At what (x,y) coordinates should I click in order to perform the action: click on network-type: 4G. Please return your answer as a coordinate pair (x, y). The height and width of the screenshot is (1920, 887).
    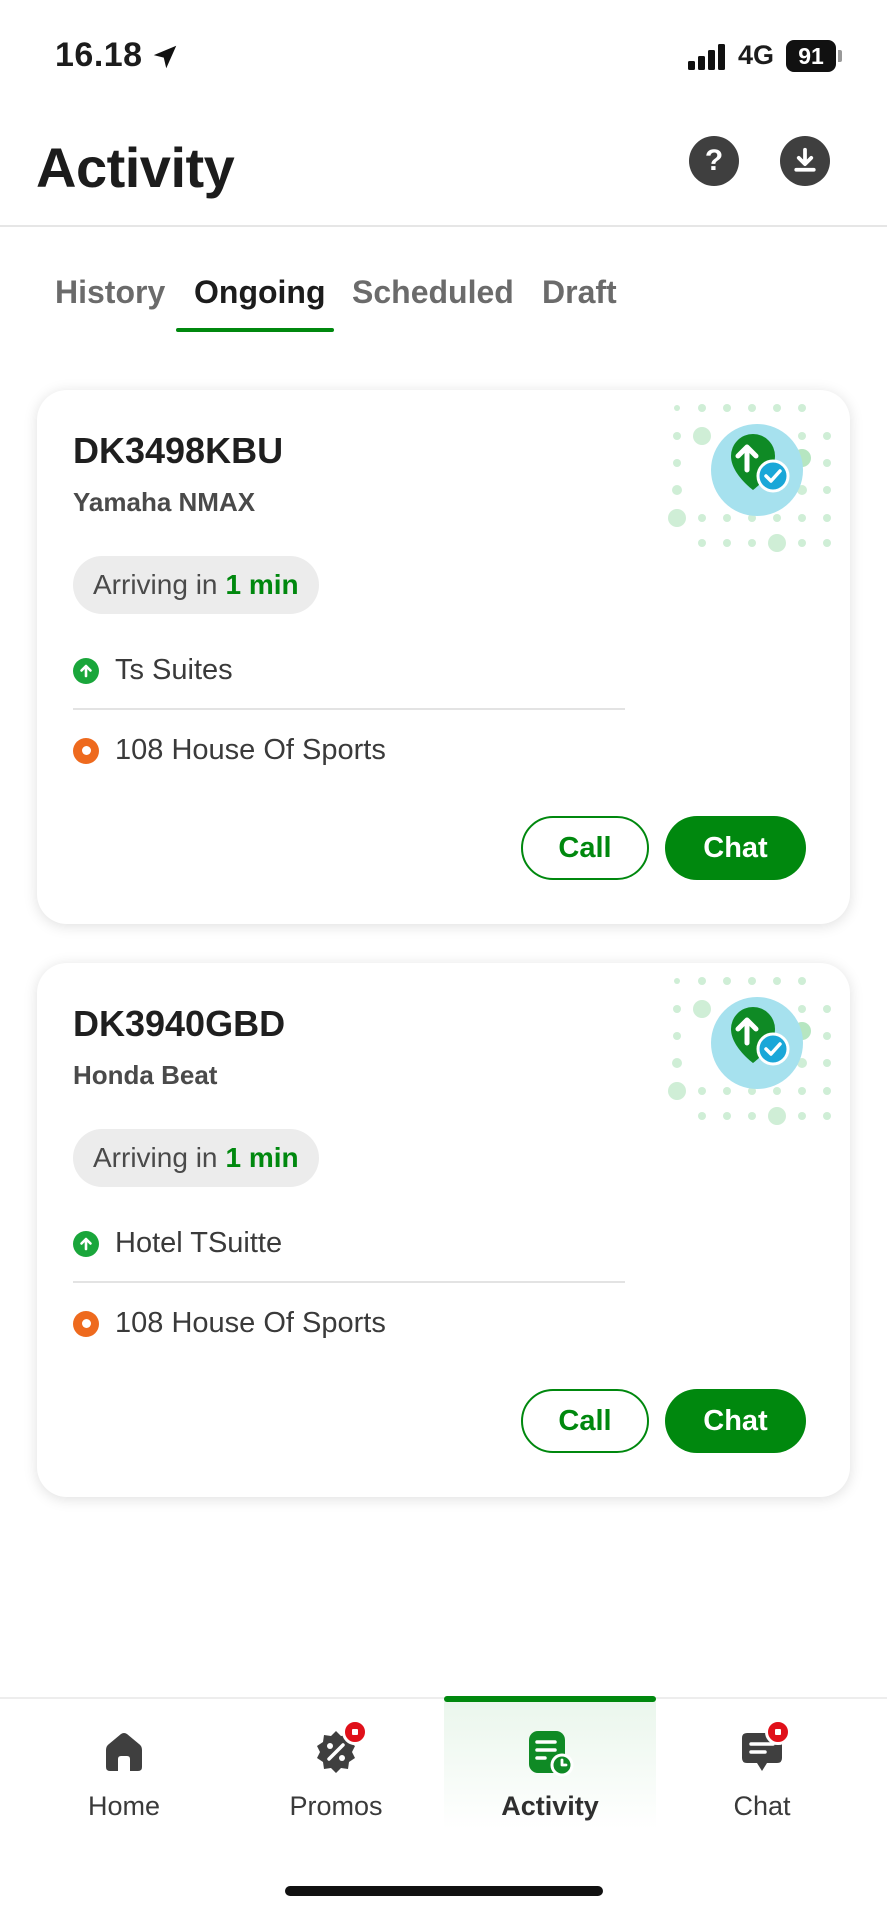
    Looking at the image, I should click on (756, 55).